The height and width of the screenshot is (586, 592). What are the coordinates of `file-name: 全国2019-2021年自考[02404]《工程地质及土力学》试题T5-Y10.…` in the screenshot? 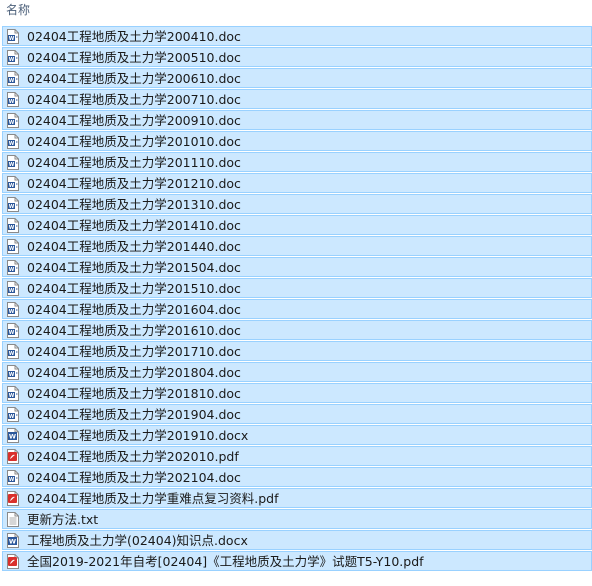 It's located at (225, 561).